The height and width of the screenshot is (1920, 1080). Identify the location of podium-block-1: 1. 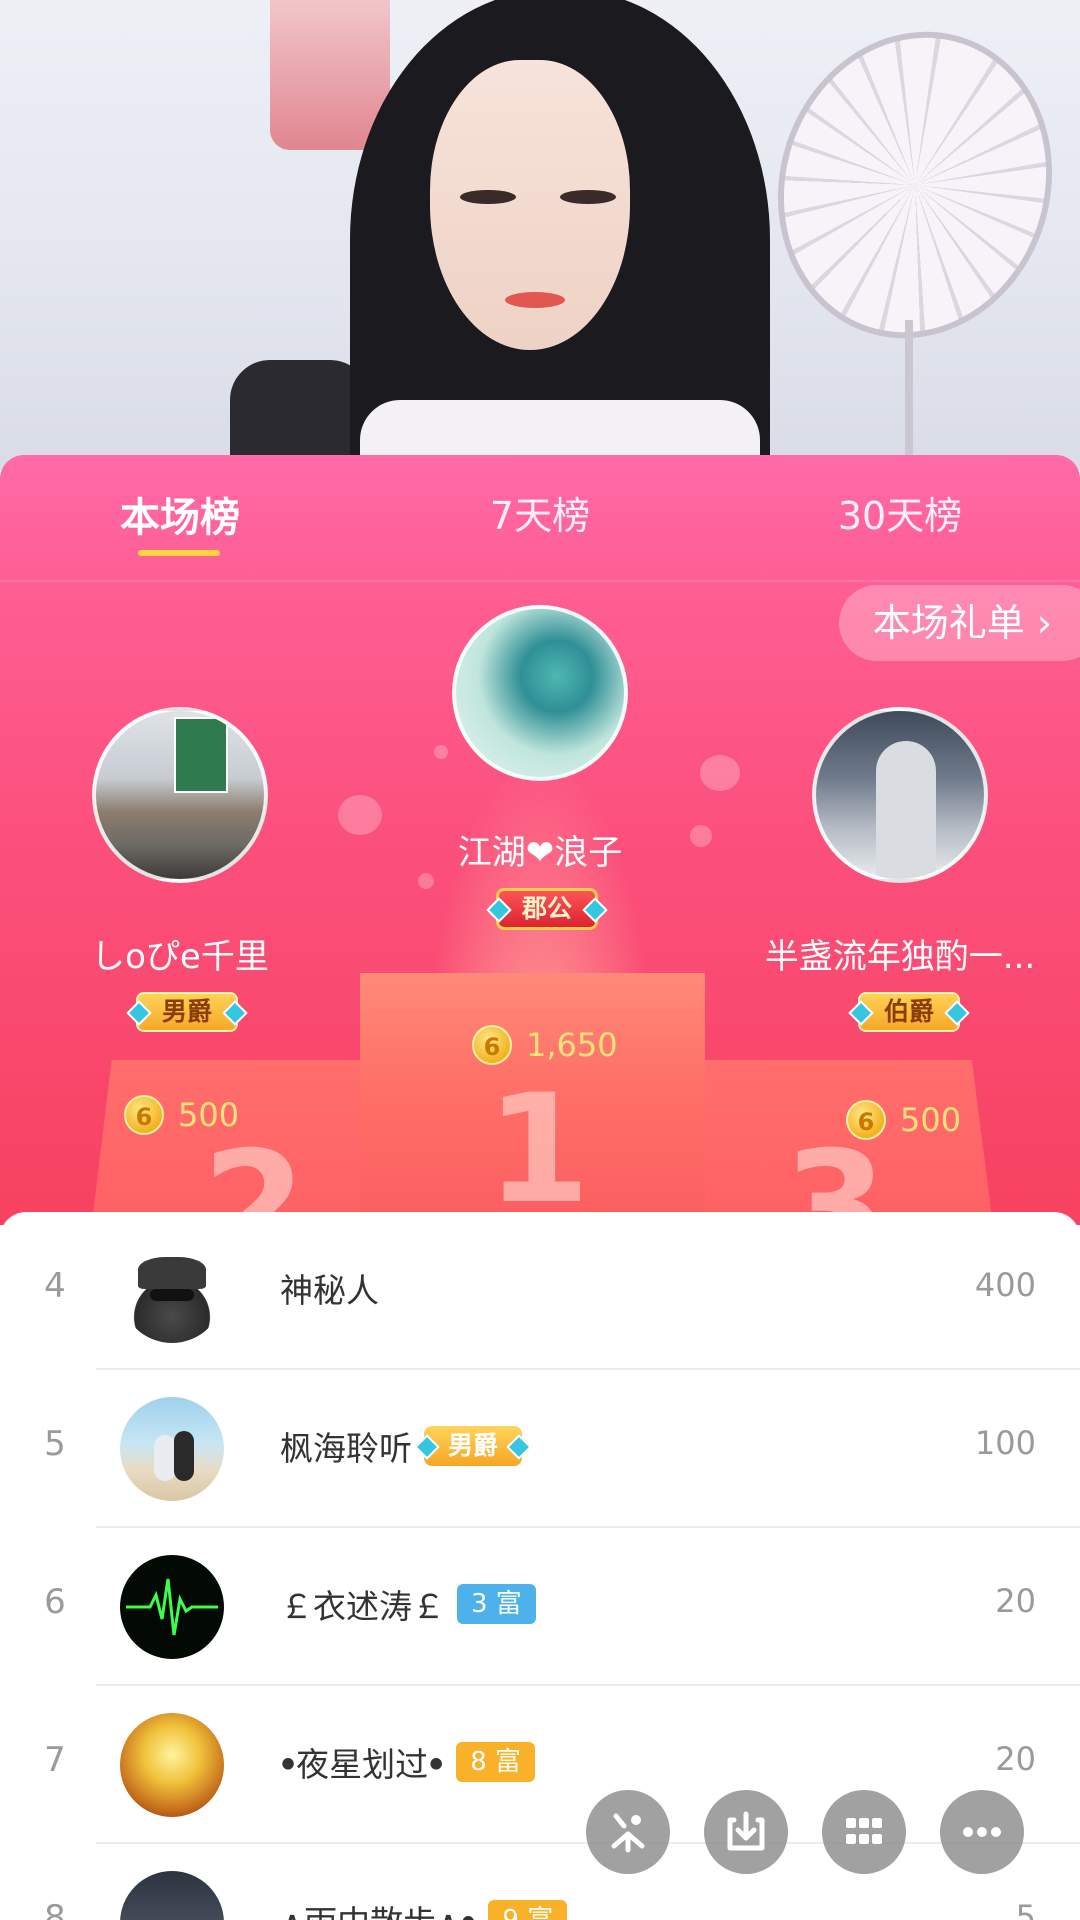
(532, 1099).